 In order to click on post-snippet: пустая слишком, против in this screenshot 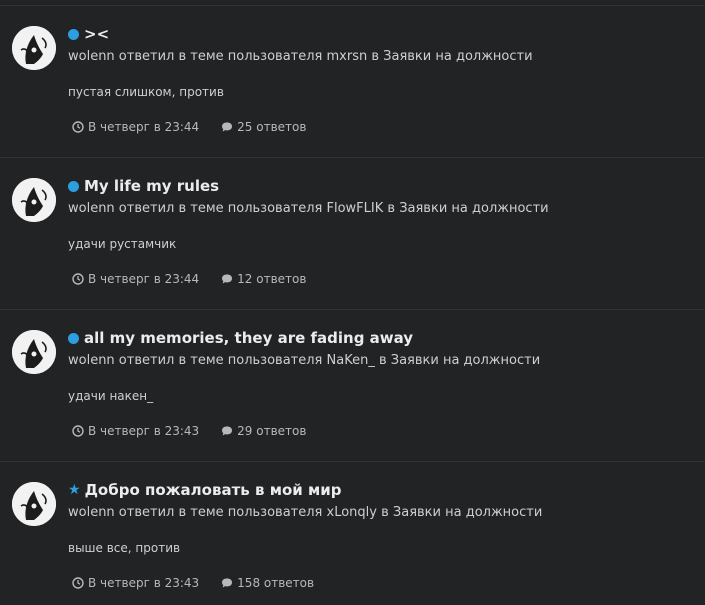, I will do `click(146, 92)`.